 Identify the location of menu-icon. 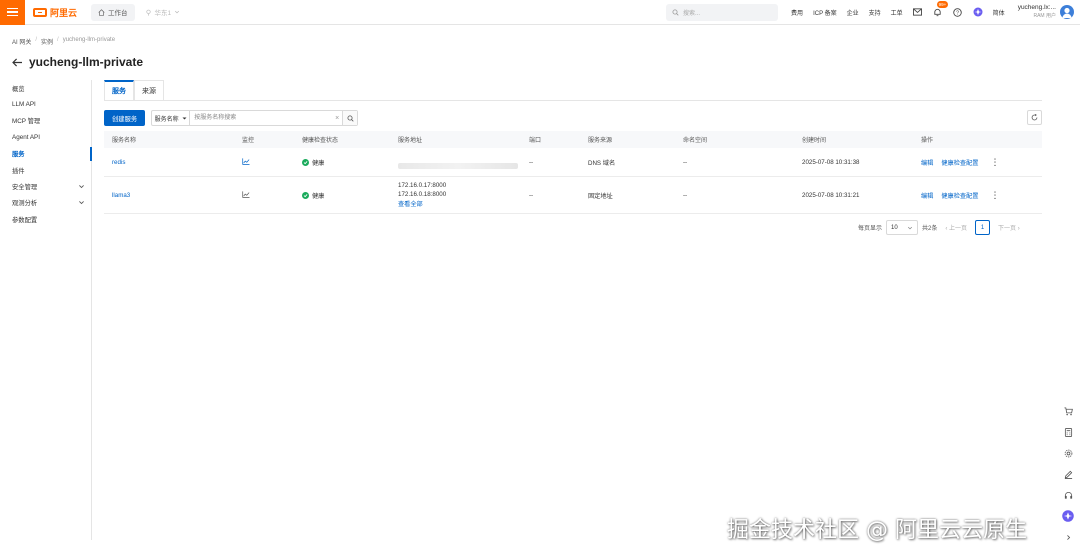
(12, 12).